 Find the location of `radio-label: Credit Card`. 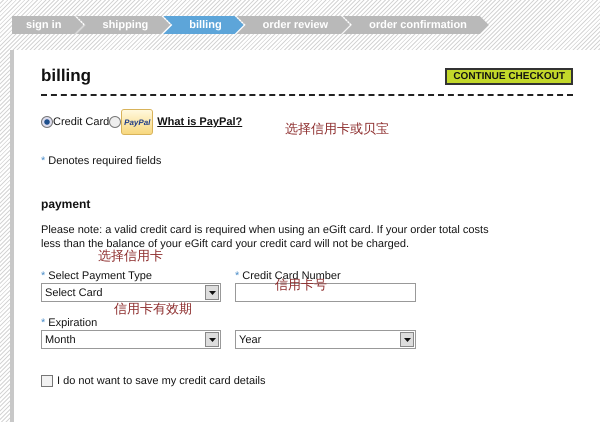

radio-label: Credit Card is located at coordinates (81, 122).